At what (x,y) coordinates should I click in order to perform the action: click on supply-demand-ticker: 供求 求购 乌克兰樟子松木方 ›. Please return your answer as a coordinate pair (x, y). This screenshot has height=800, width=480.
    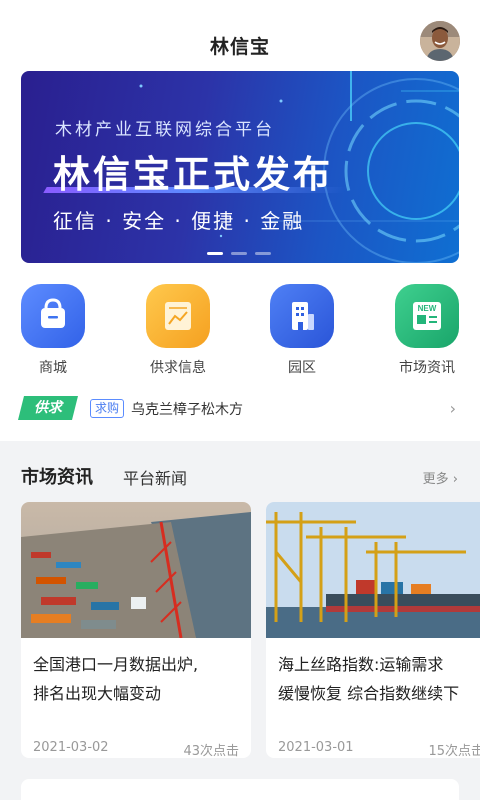
    Looking at the image, I should click on (240, 408).